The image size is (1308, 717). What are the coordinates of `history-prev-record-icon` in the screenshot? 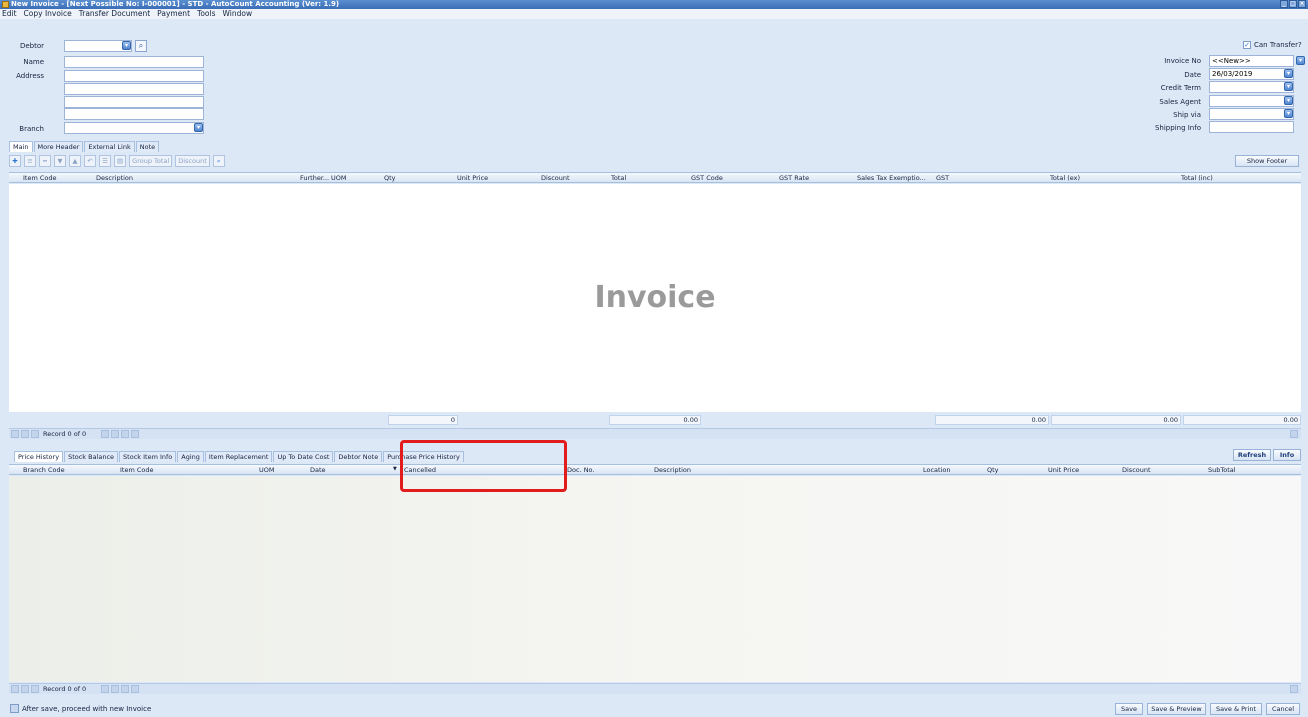 It's located at (35, 689).